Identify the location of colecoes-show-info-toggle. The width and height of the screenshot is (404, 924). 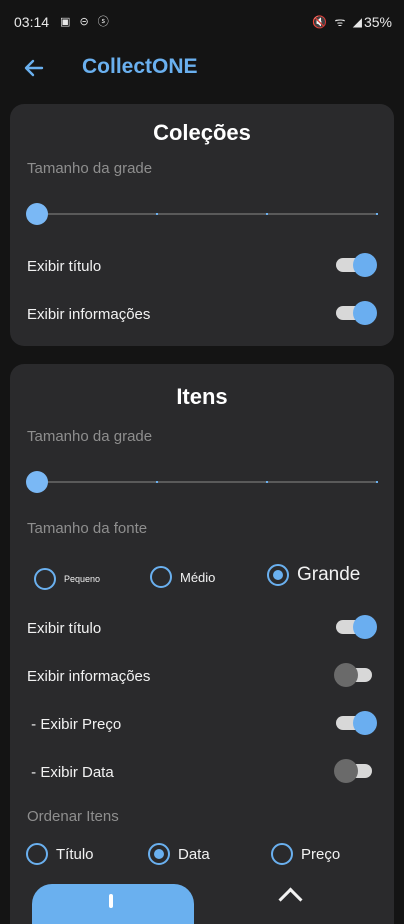
(356, 313).